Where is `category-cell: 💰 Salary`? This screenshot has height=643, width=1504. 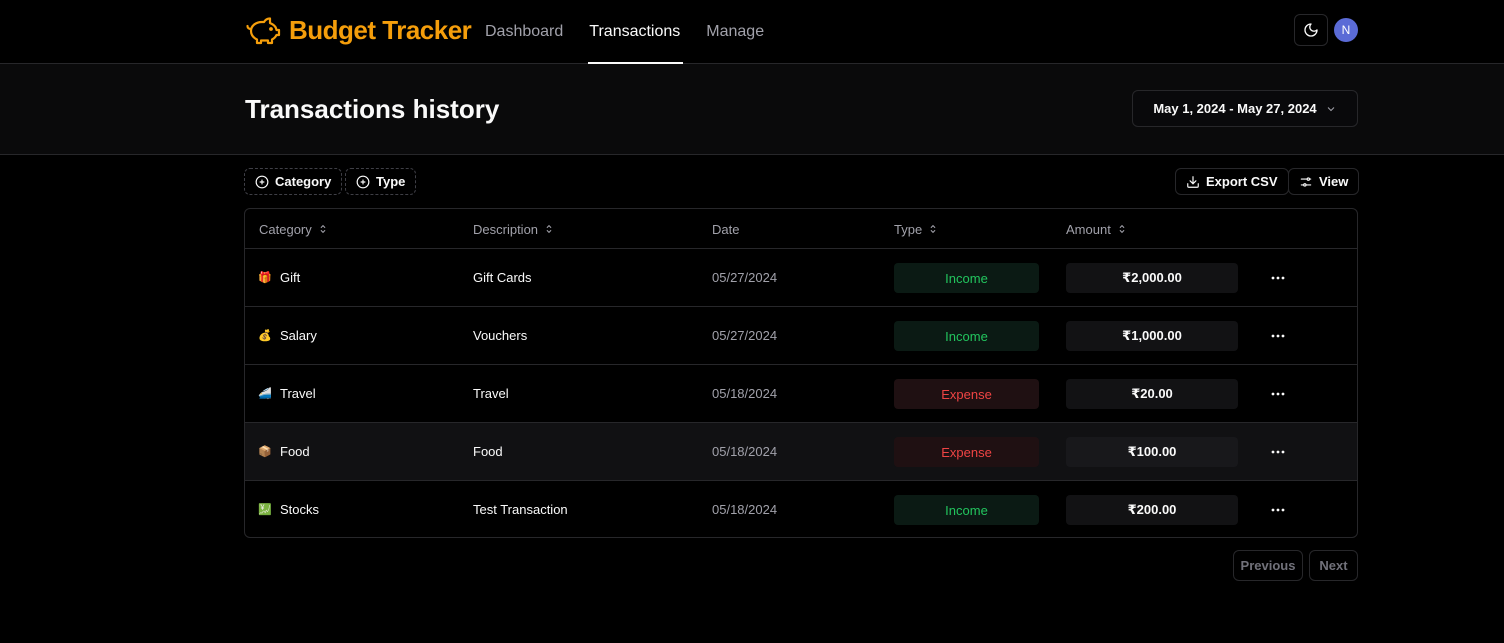 category-cell: 💰 Salary is located at coordinates (287, 335).